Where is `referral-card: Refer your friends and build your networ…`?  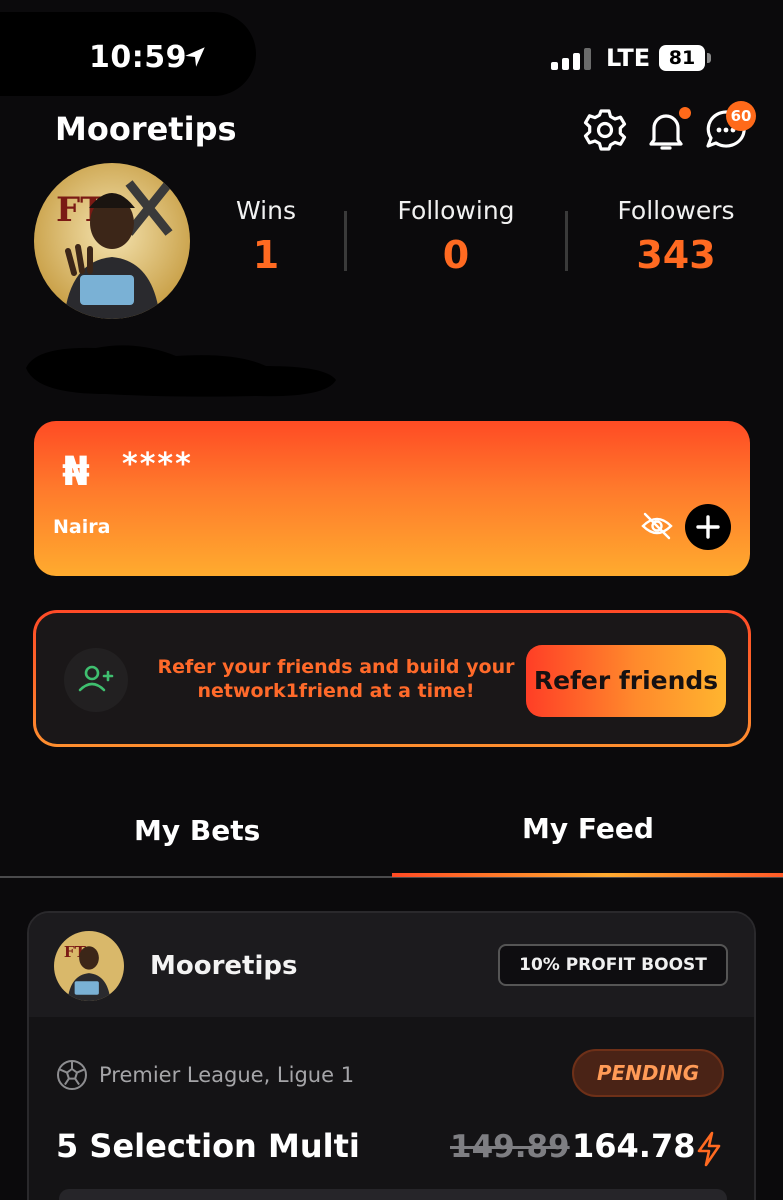
referral-card: Refer your friends and build your networ… is located at coordinates (392, 678).